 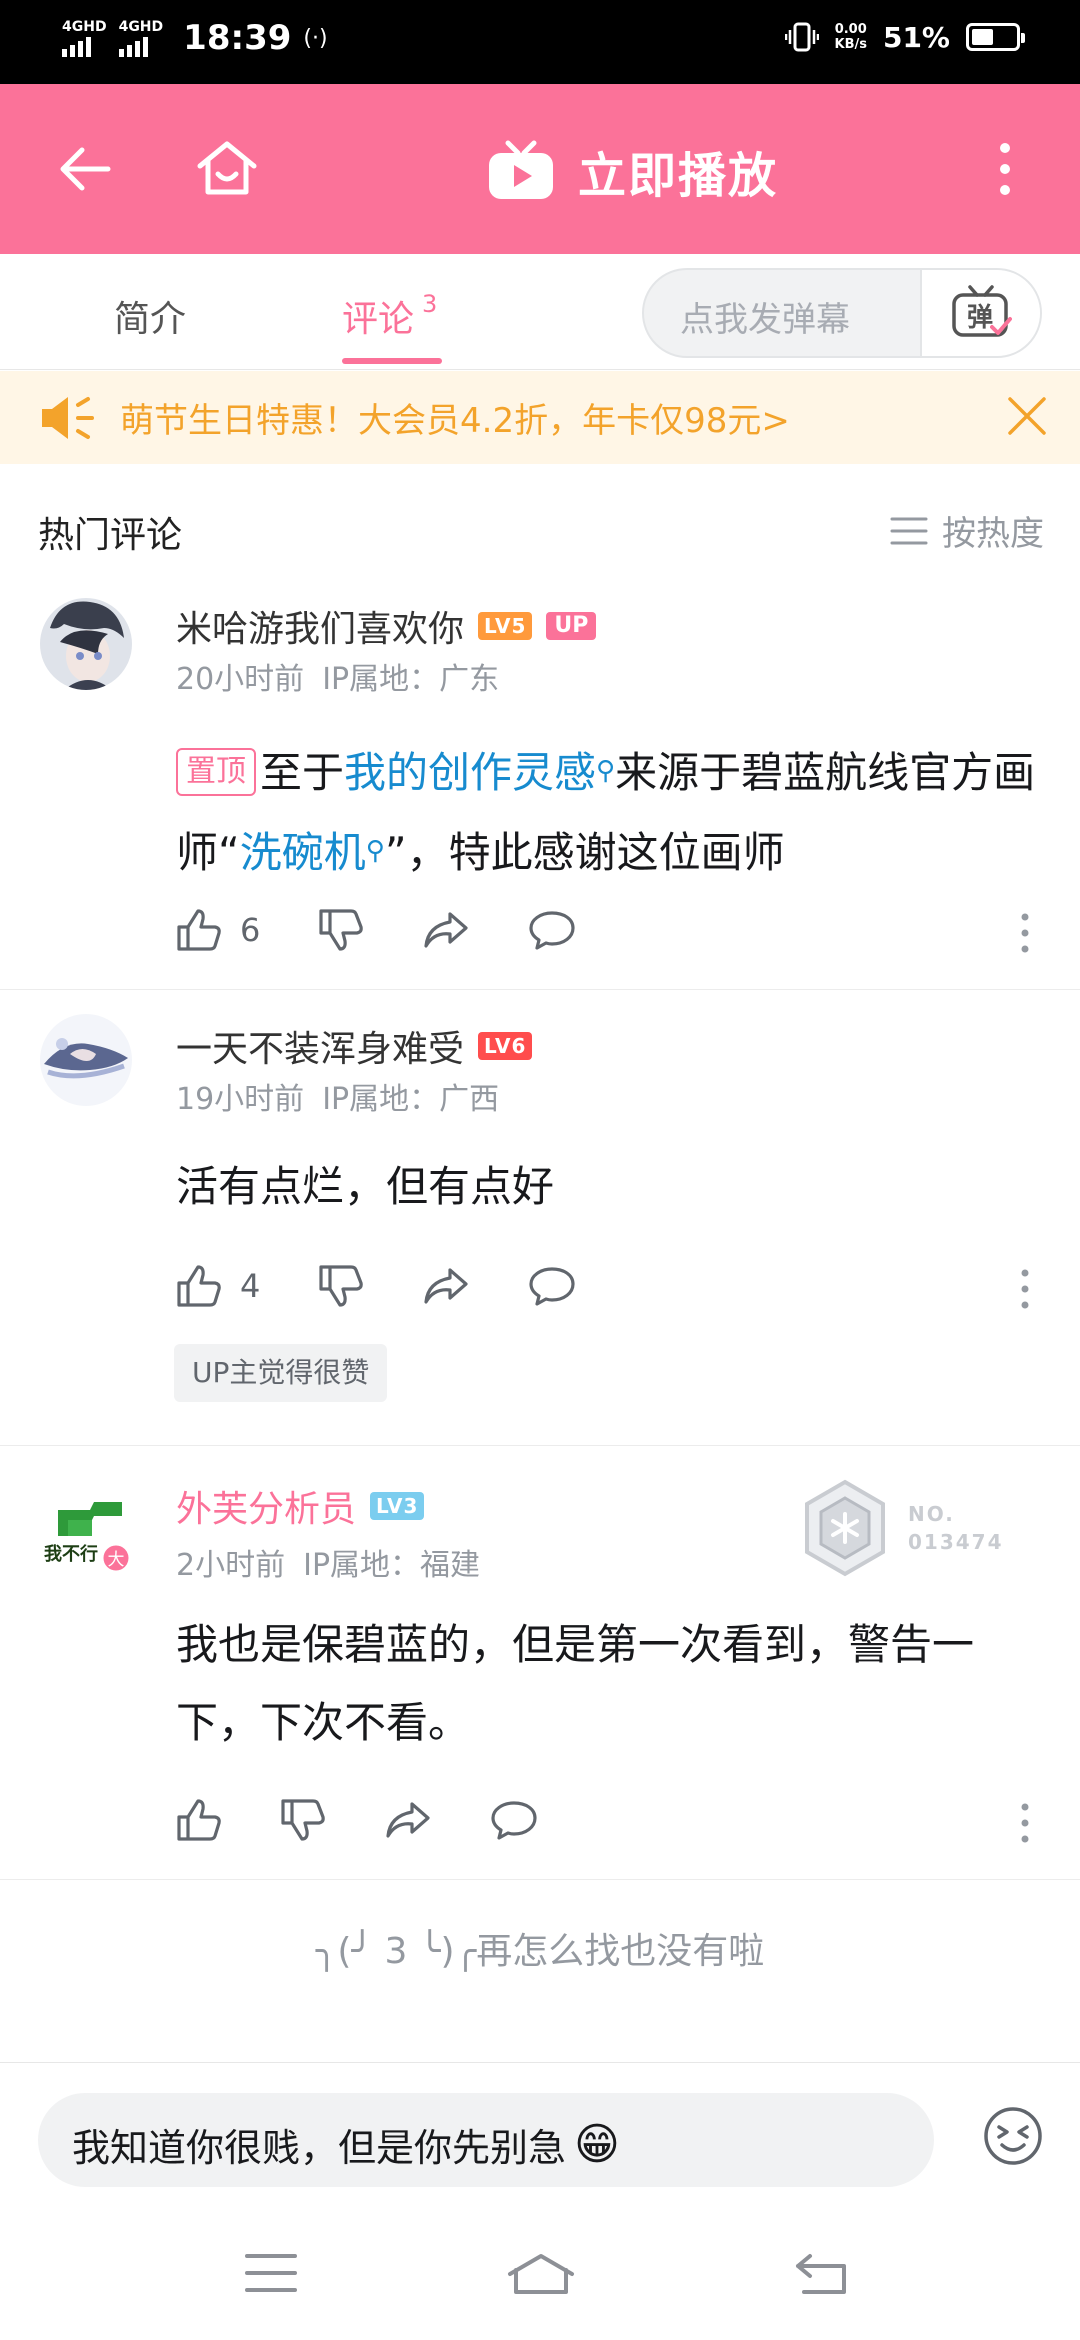 I want to click on play-now-button: 立即播放, so click(x=632, y=171).